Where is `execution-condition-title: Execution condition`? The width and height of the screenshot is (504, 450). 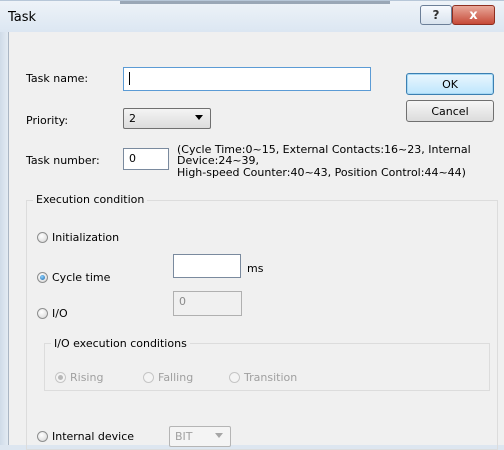
execution-condition-title: Execution condition is located at coordinates (90, 199).